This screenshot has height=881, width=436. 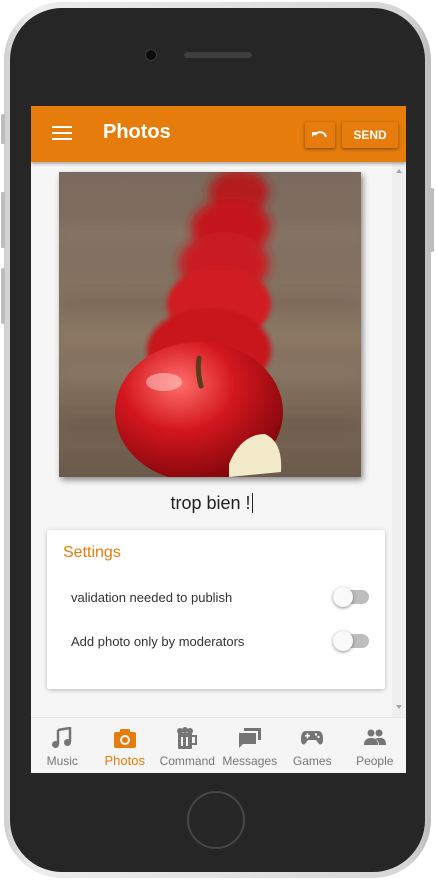 I want to click on text-cursor, so click(x=252, y=503).